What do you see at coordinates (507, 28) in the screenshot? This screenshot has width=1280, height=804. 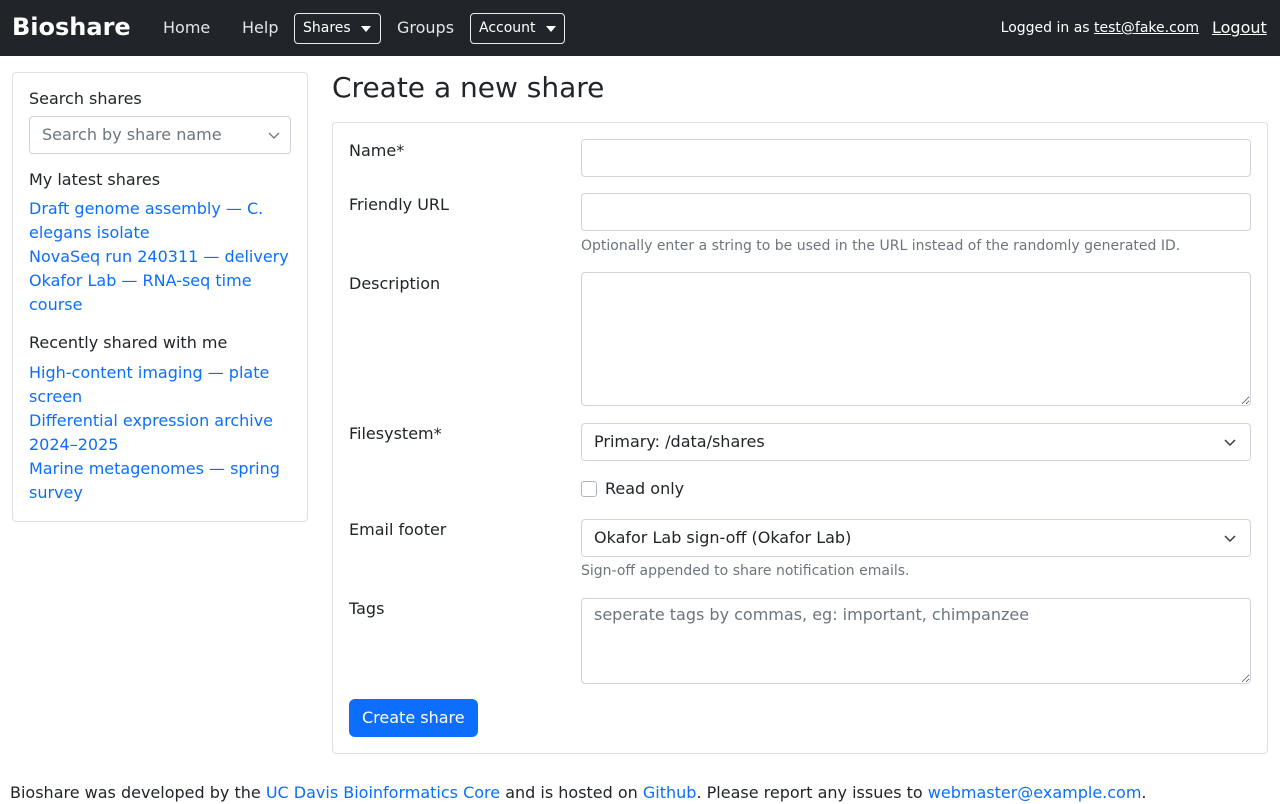 I see `account-dropdown-label: Account` at bounding box center [507, 28].